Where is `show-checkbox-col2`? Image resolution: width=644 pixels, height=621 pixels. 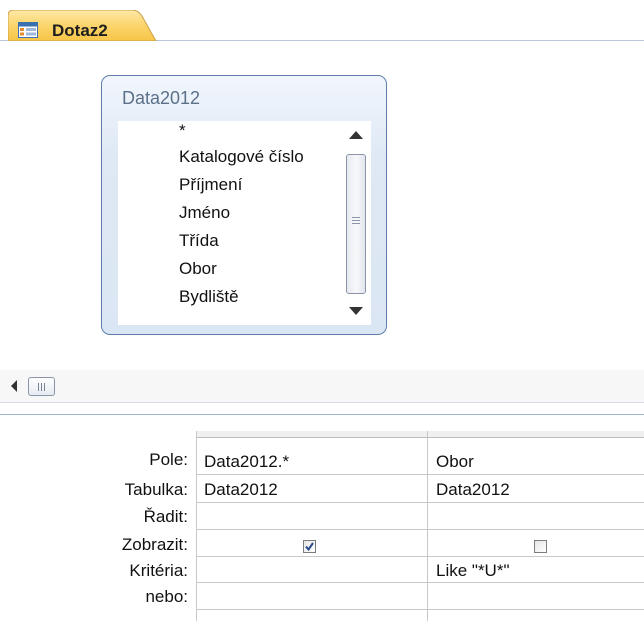 show-checkbox-col2 is located at coordinates (540, 546).